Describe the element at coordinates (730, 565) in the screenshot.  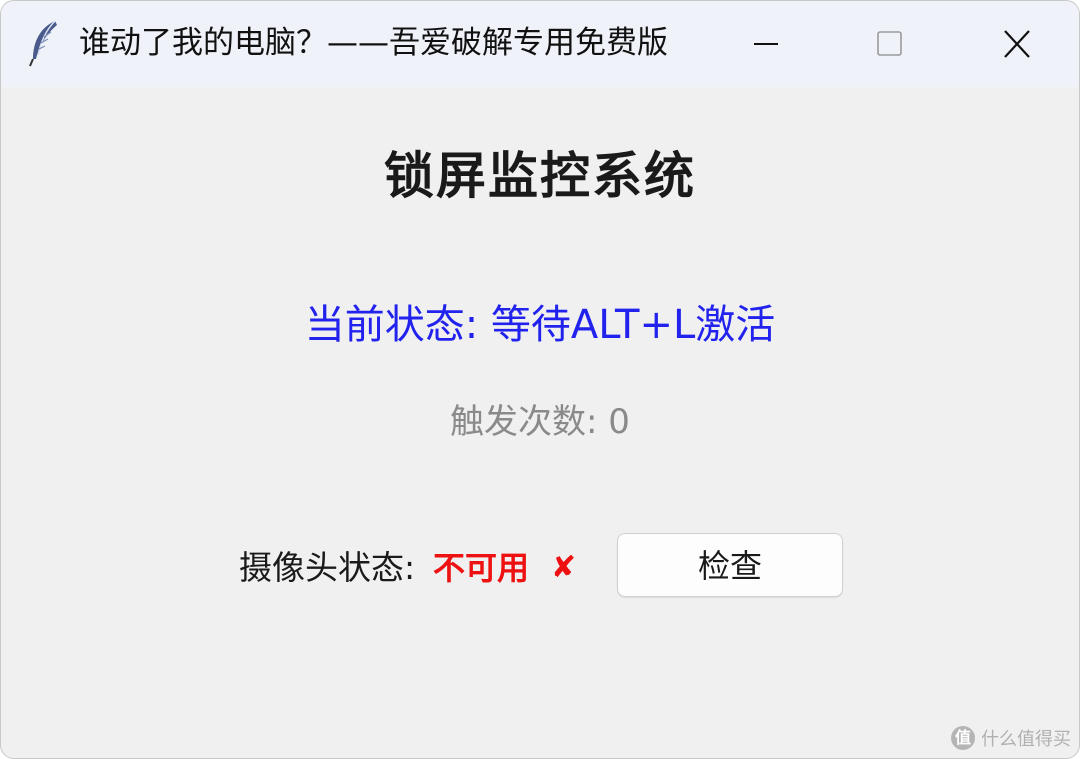
I see `check-camera-button: 检查` at that location.